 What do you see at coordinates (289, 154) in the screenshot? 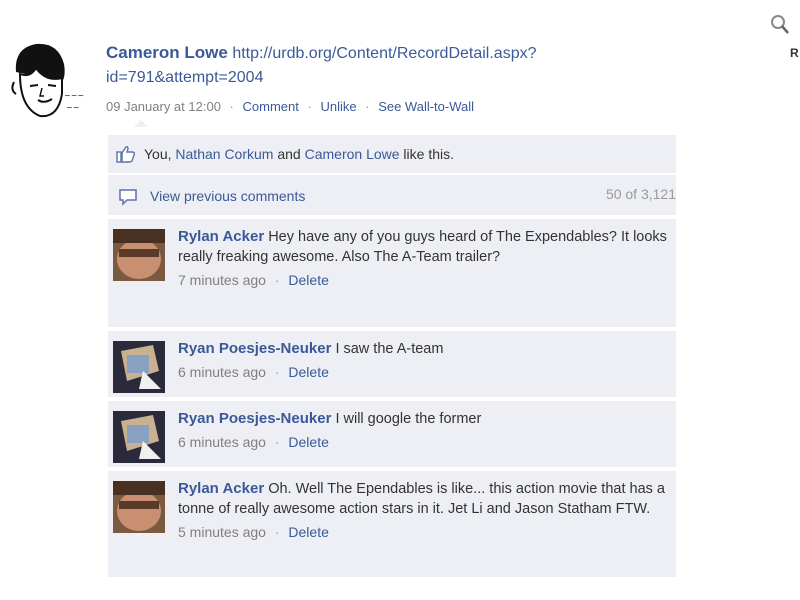
I see `likes-conj: and` at bounding box center [289, 154].